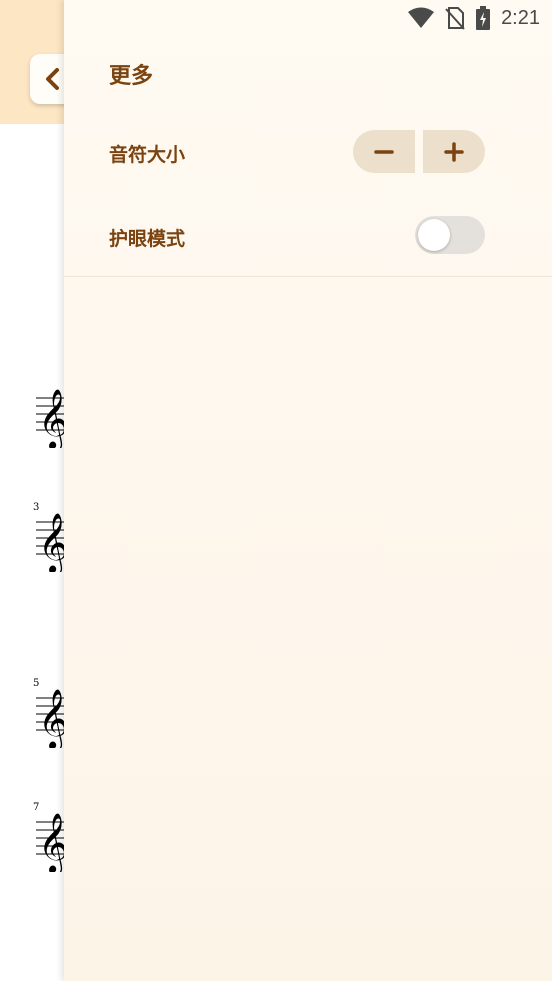  What do you see at coordinates (520, 17) in the screenshot?
I see `clock: 2:21` at bounding box center [520, 17].